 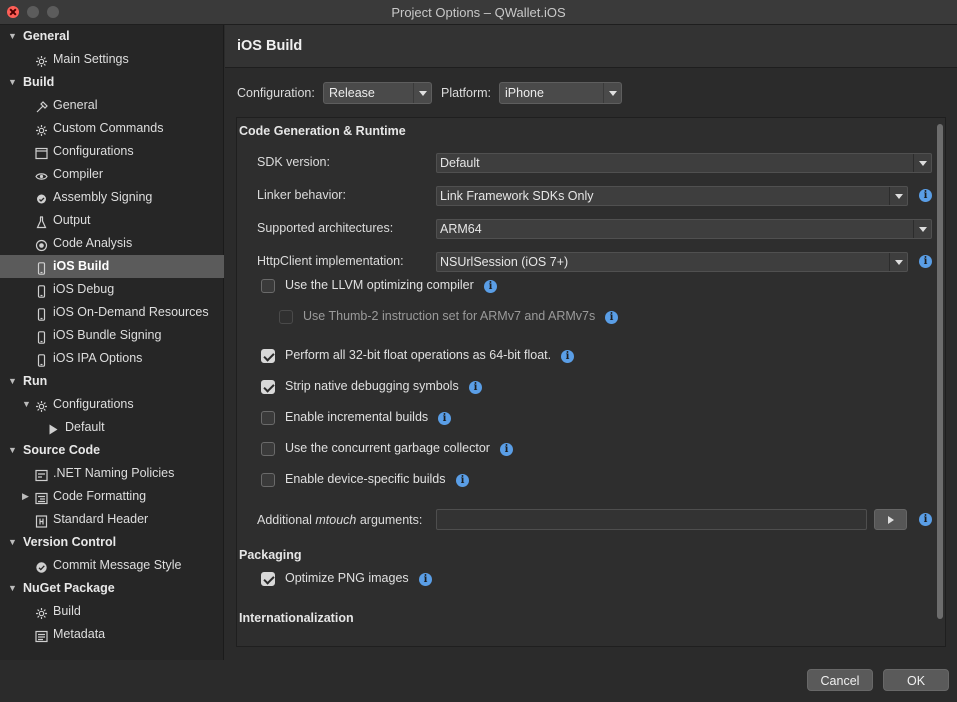 I want to click on sidebar-item-general: General, so click(x=112, y=105).